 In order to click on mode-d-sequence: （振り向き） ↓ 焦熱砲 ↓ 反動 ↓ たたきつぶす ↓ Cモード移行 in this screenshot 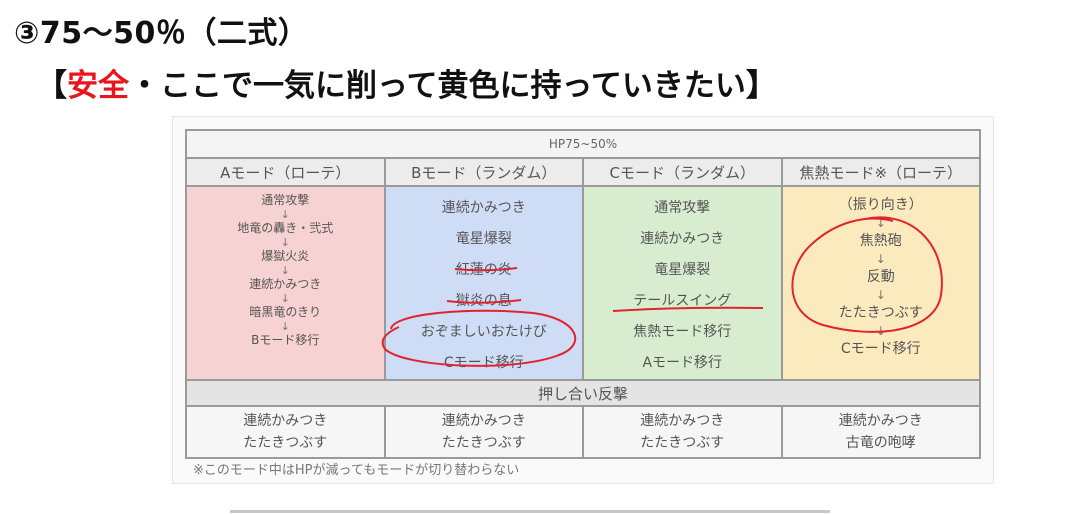, I will do `click(881, 274)`.